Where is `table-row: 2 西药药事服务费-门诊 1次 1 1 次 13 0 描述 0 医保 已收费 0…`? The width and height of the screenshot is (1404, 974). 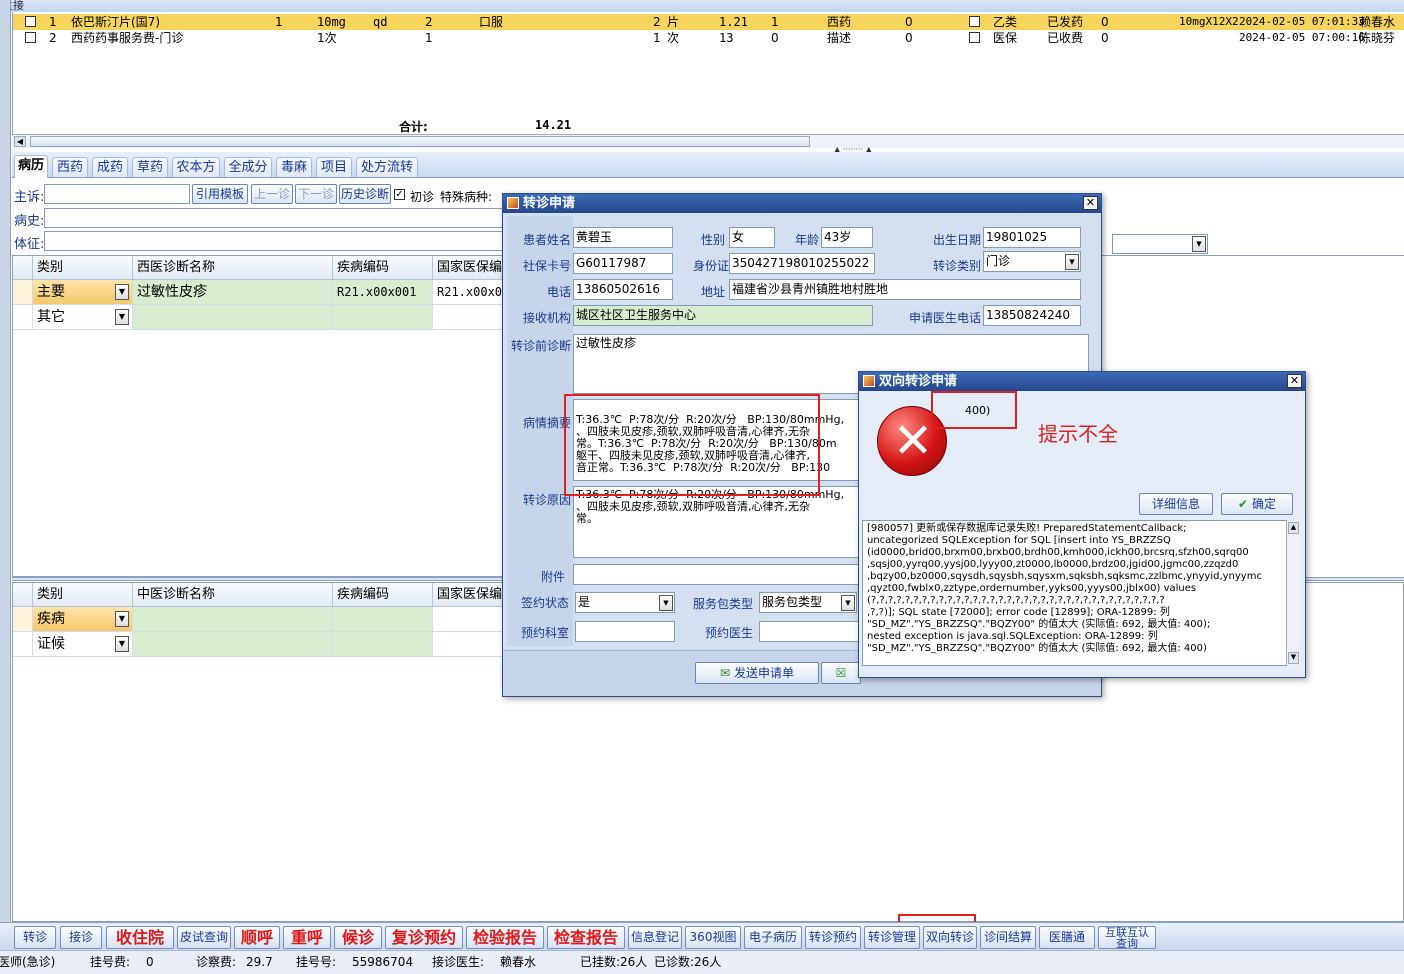 table-row: 2 西药药事服务费-门诊 1次 1 1 次 13 0 描述 0 医保 已收费 0… is located at coordinates (708, 38).